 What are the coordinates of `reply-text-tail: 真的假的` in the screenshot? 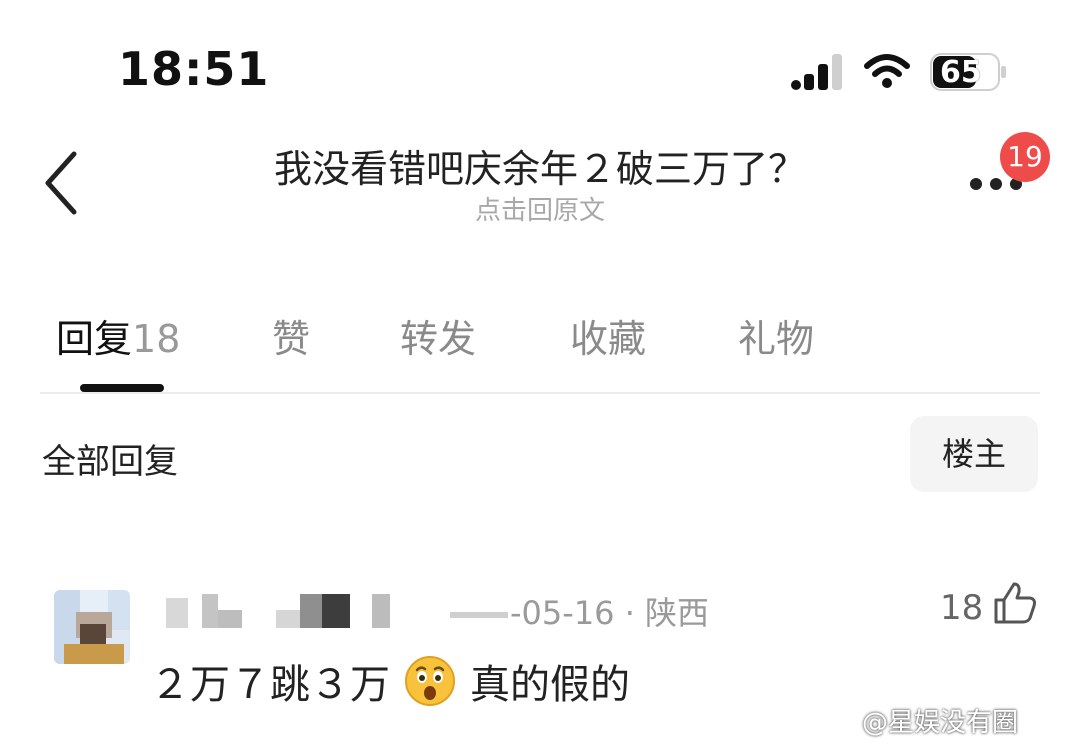 It's located at (550, 685).